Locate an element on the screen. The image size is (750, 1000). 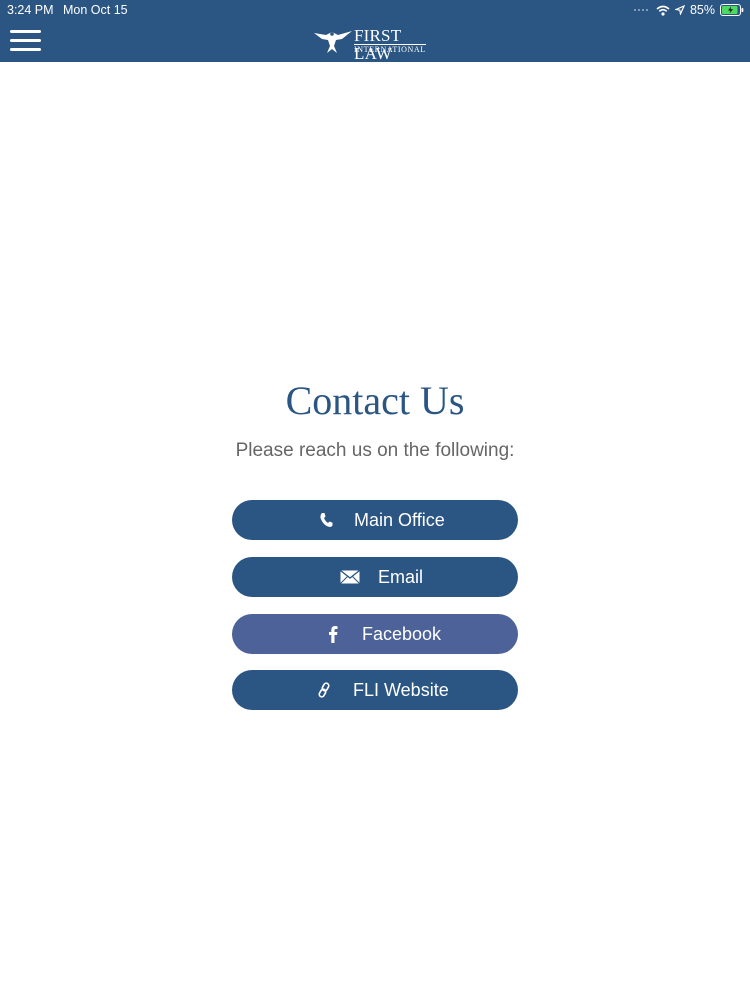
signal-dots-icon is located at coordinates (640, 10).